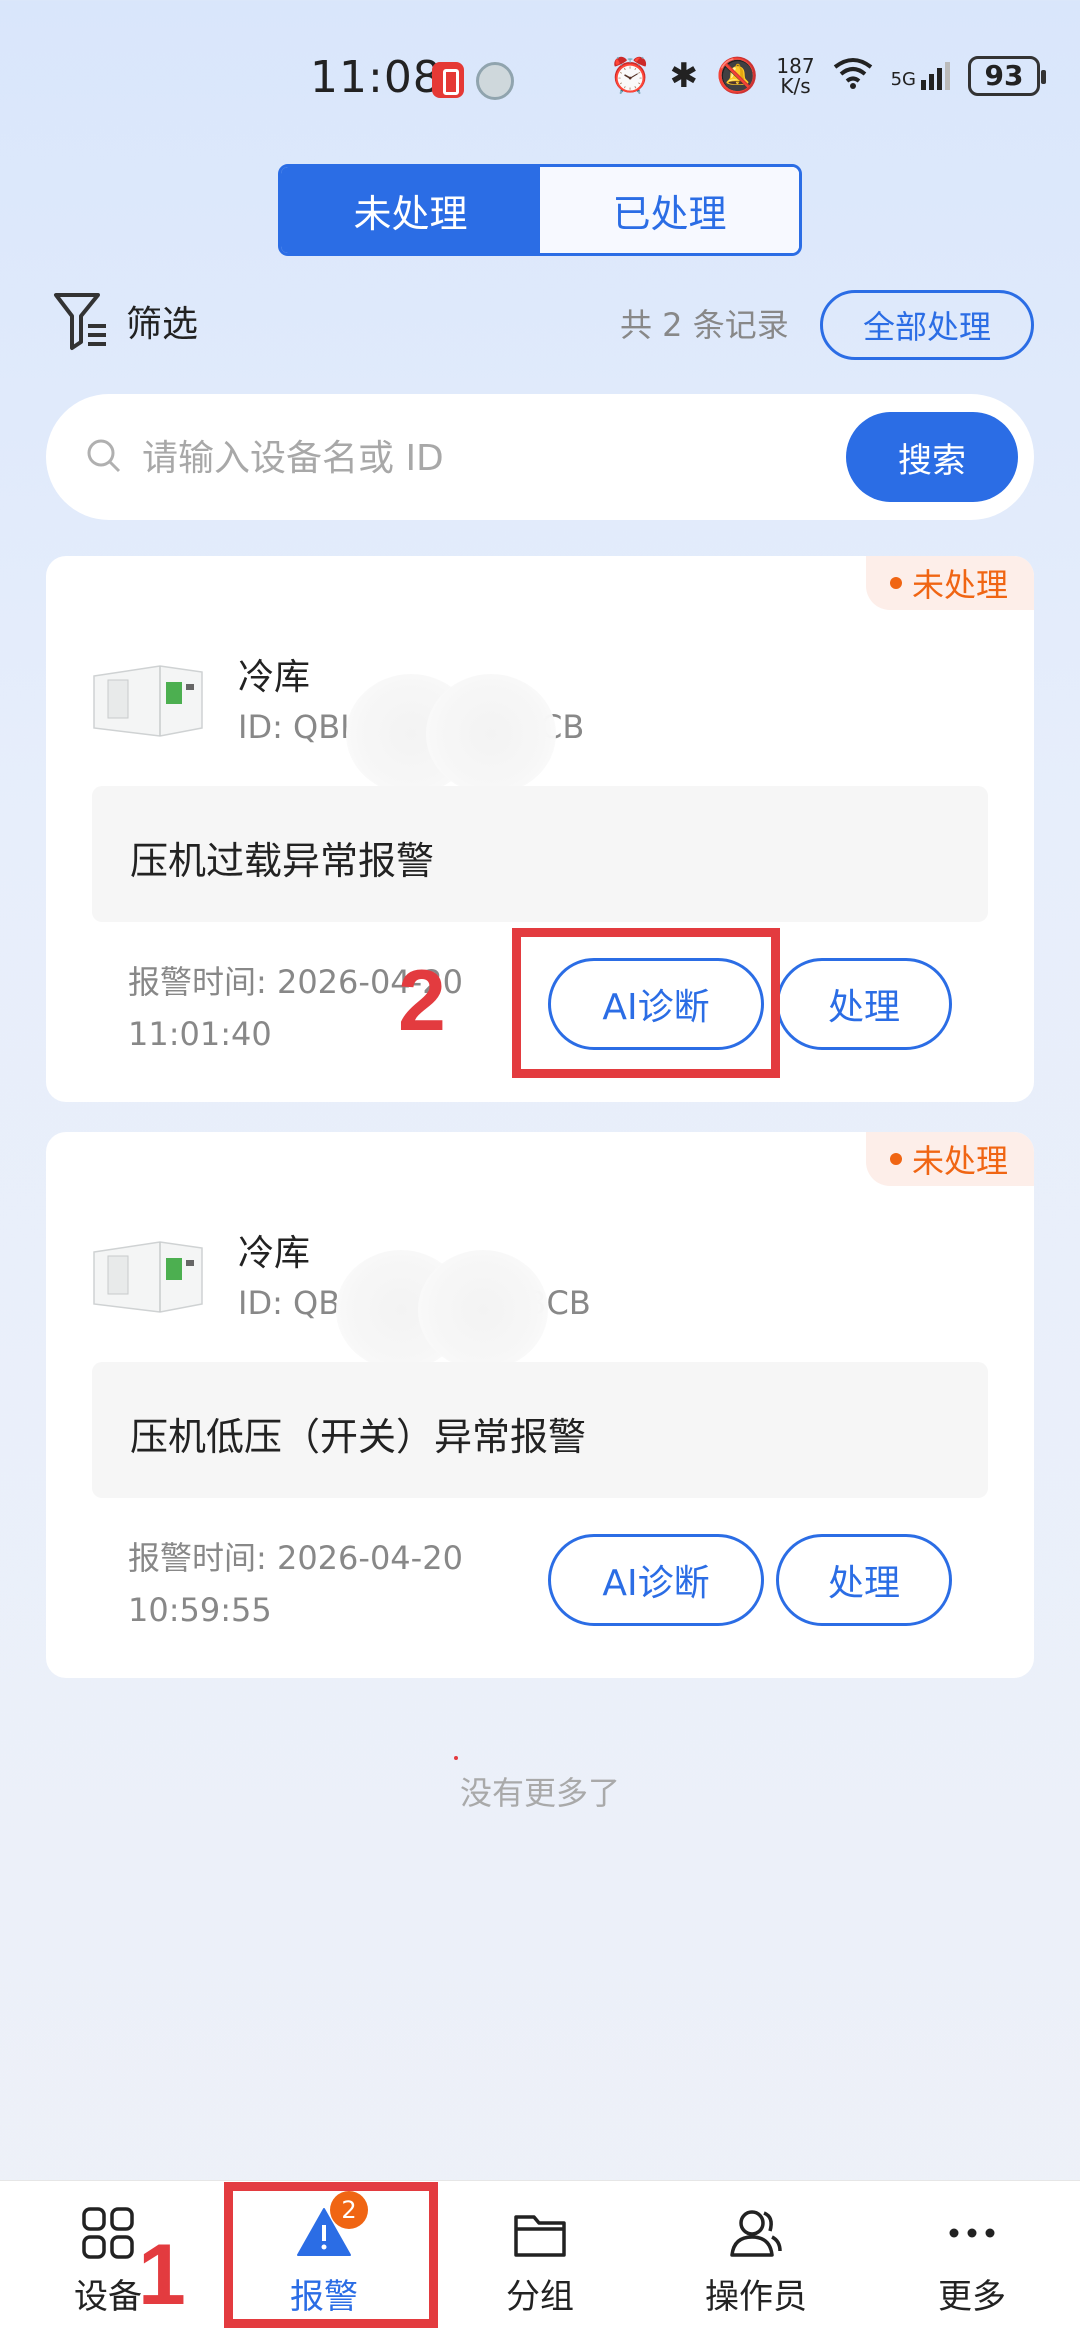  I want to click on record-count: 共 2 条记录, so click(704, 325).